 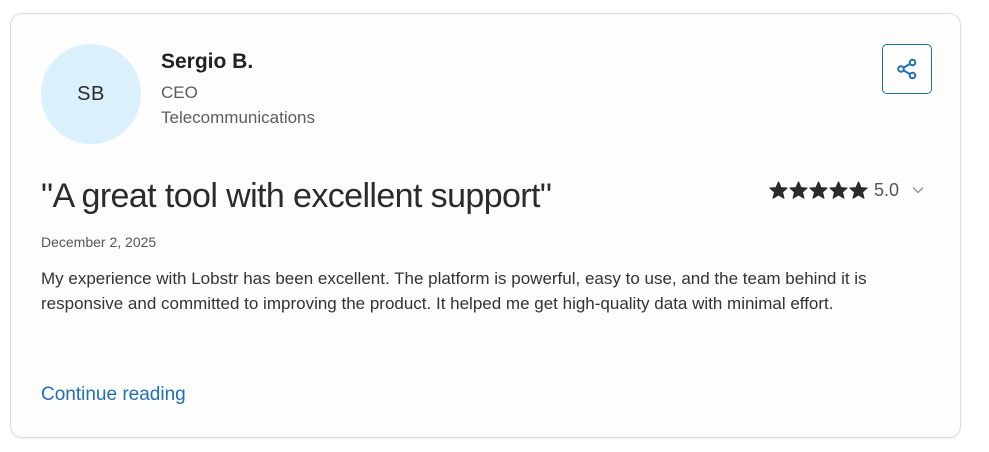 I want to click on review-date: December 2, 2025, so click(x=99, y=242).